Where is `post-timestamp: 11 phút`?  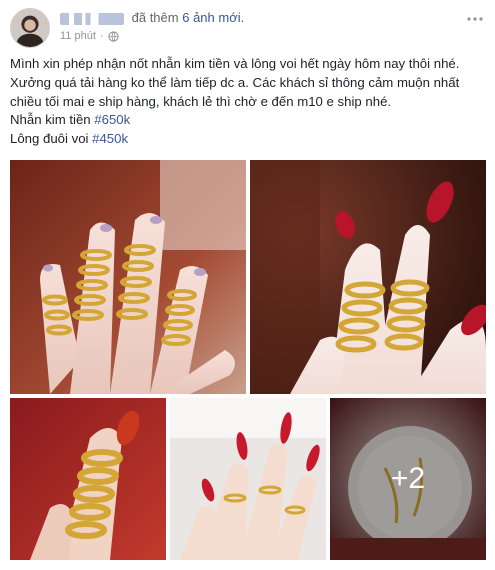 post-timestamp: 11 phút is located at coordinates (78, 36).